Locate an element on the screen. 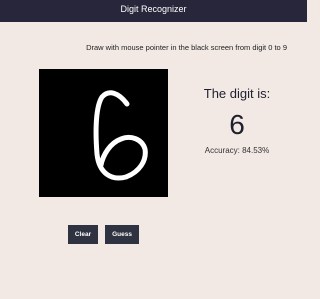  prediction-label: The digit is: is located at coordinates (237, 93).